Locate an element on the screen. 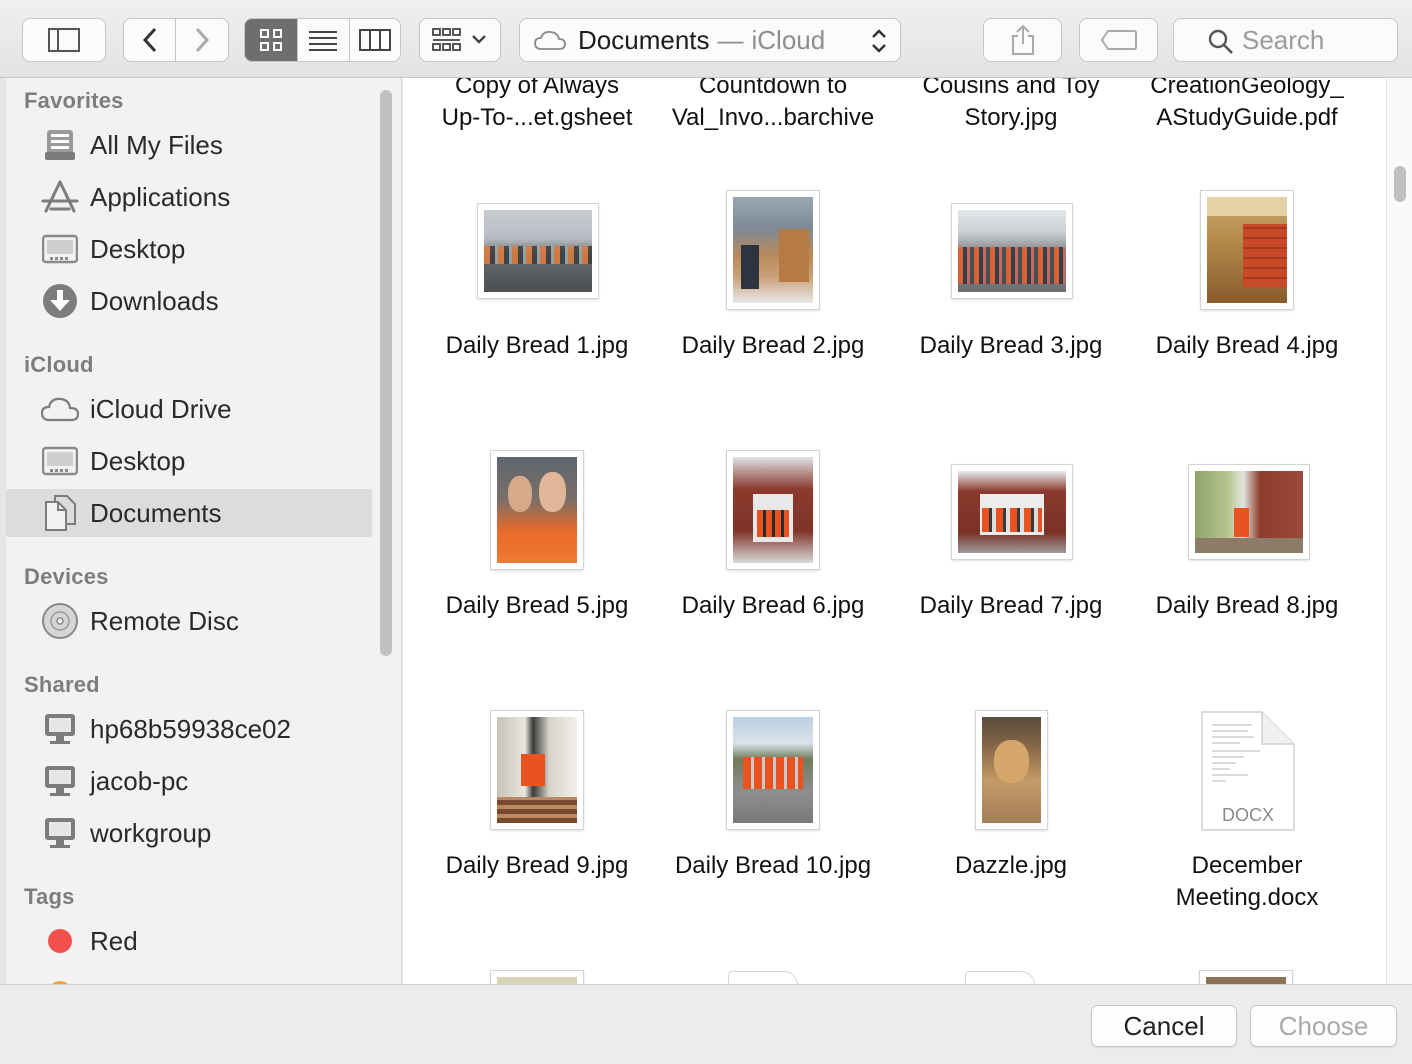 This screenshot has width=1412, height=1064. file-name-line: Story.jpg is located at coordinates (1011, 117).